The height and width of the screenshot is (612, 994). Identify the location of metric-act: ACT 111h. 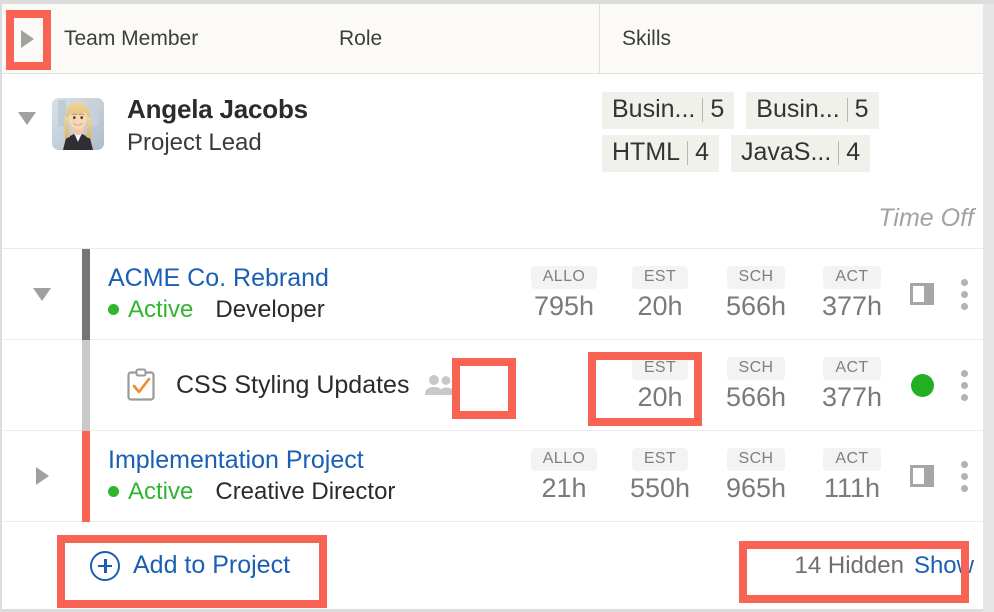
(852, 476).